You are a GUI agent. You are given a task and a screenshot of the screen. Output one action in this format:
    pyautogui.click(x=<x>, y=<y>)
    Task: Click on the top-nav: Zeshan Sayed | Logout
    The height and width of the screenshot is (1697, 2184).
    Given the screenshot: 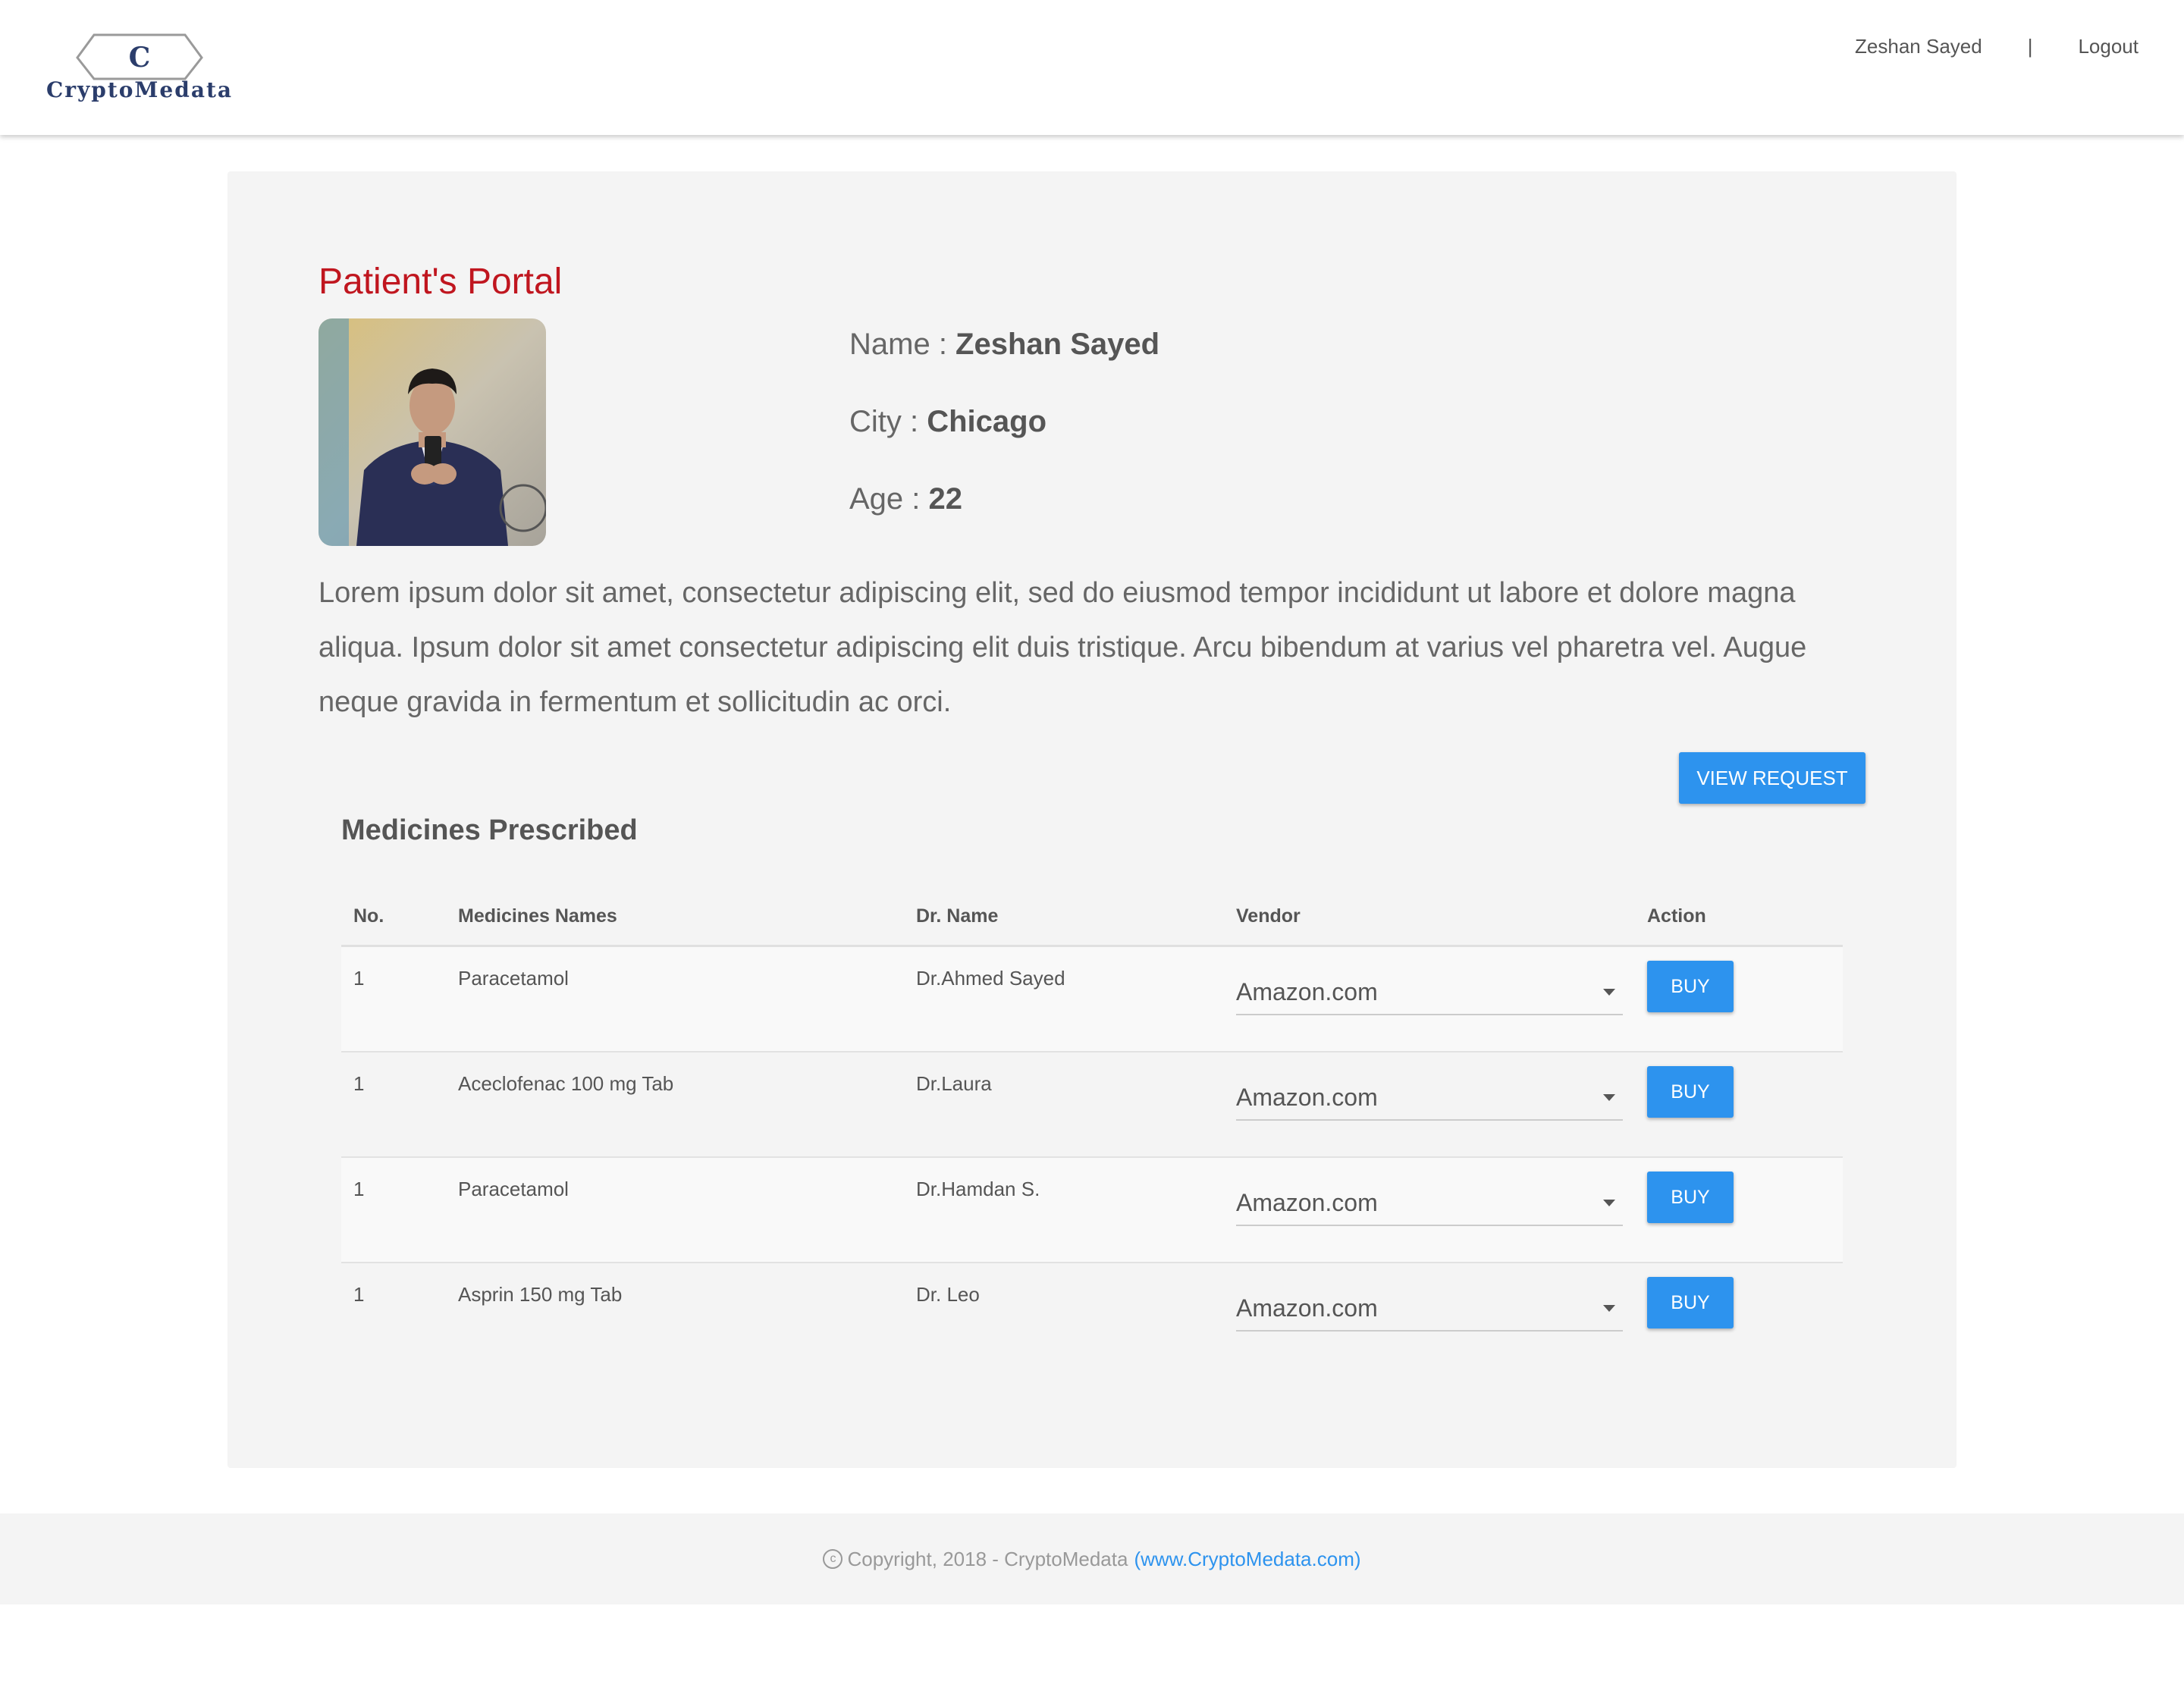 What is the action you would take?
    pyautogui.click(x=1996, y=46)
    